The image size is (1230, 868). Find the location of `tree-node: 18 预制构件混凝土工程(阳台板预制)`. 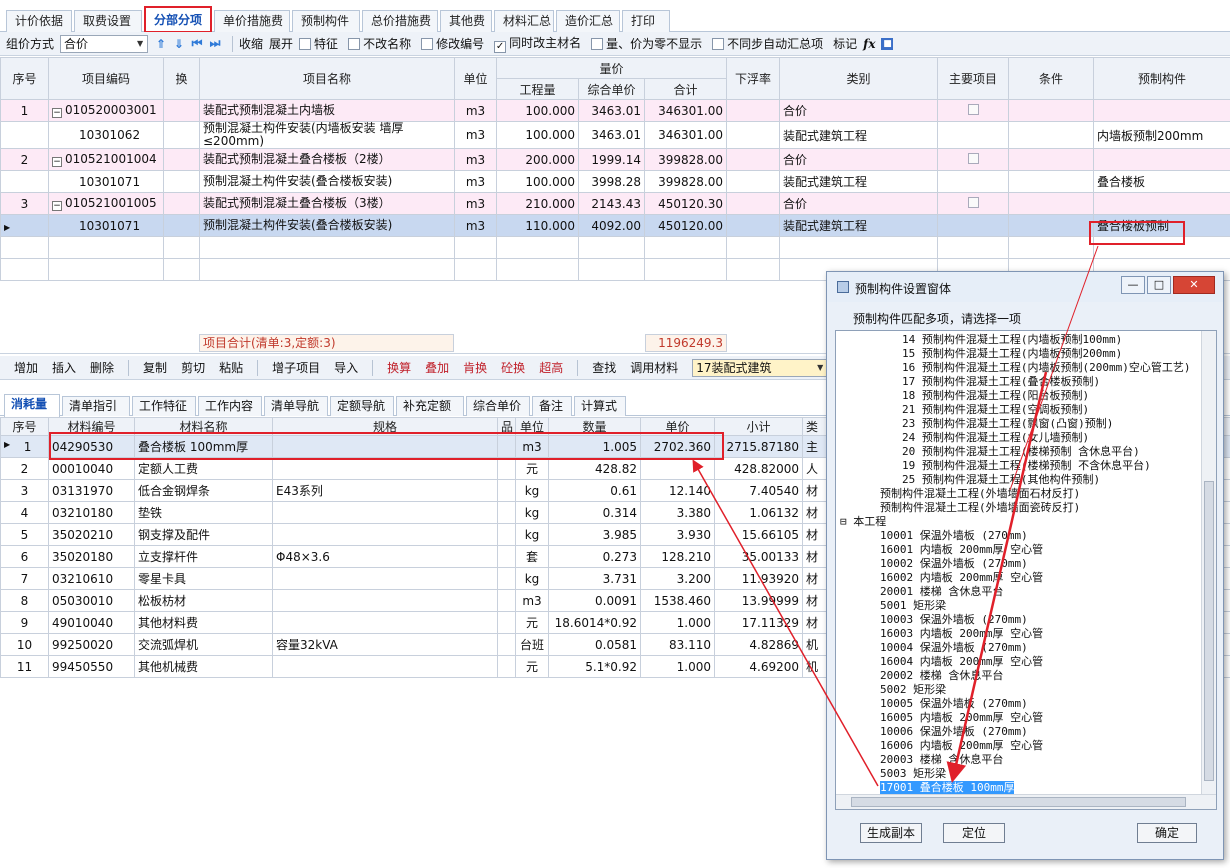

tree-node: 18 预制构件混凝土工程(阳台板预制) is located at coordinates (995, 396).